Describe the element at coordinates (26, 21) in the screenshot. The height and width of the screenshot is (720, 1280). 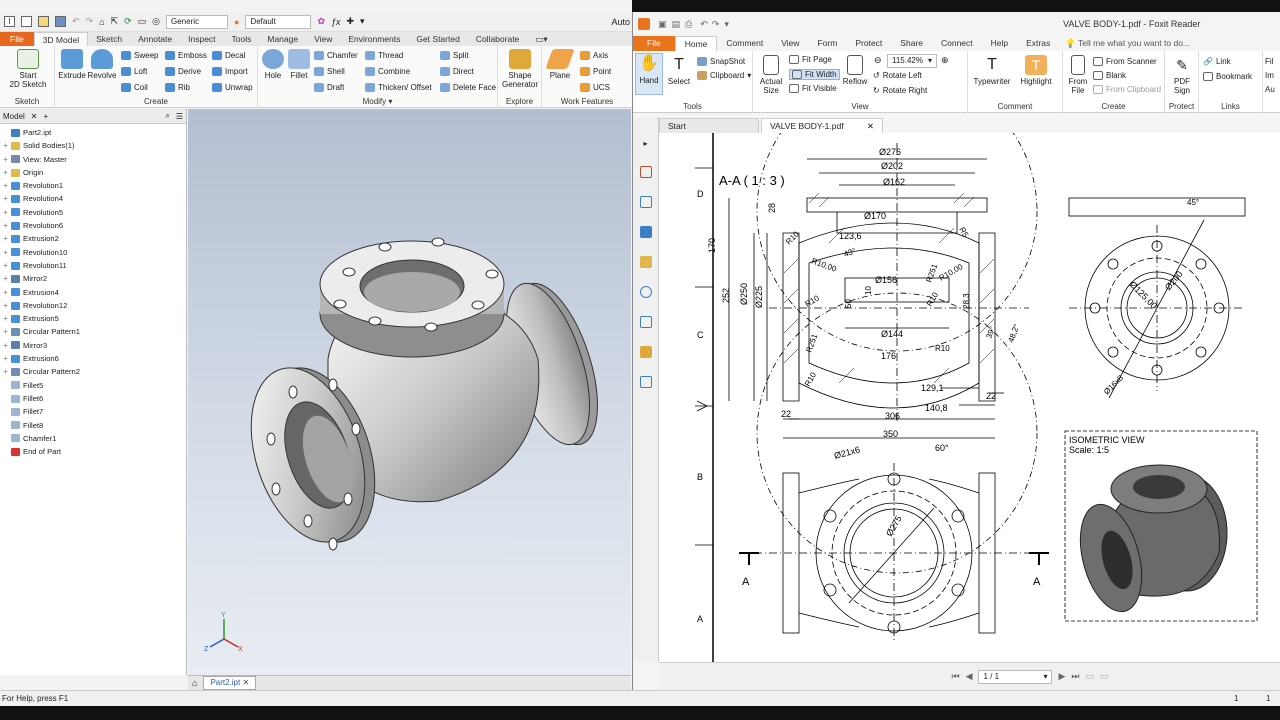
I see `new-icon` at that location.